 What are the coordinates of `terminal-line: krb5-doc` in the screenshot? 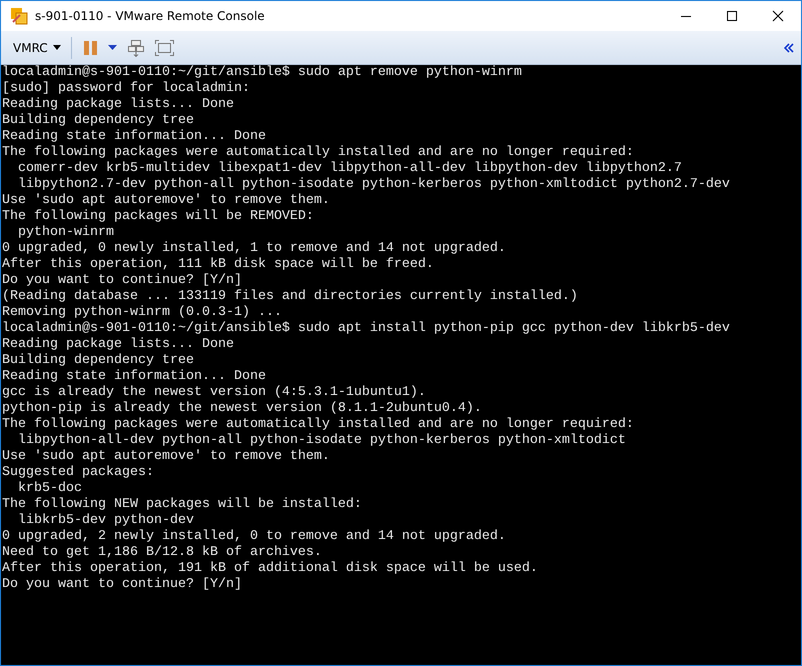 It's located at (49, 489).